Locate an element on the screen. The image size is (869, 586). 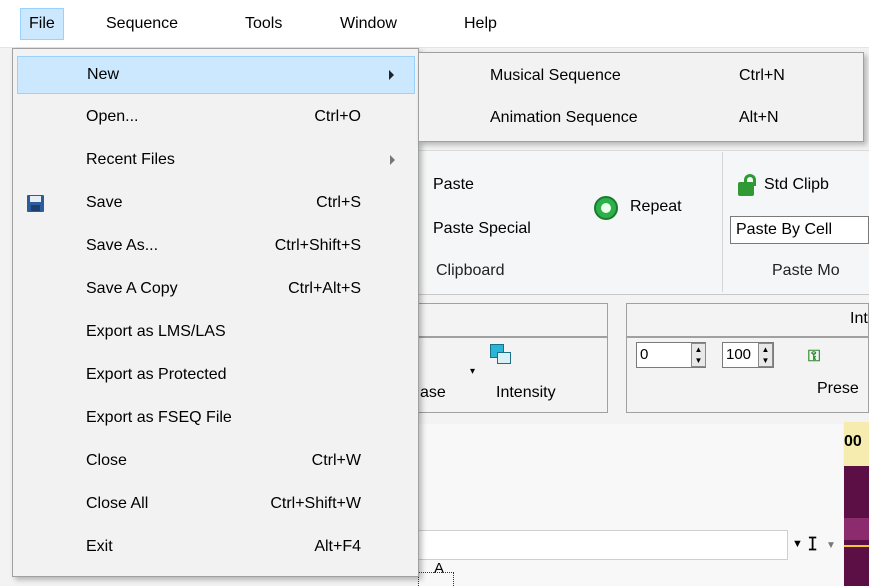
submenu-item-animation-sequence: Animation Sequence Alt+N is located at coordinates (641, 119).